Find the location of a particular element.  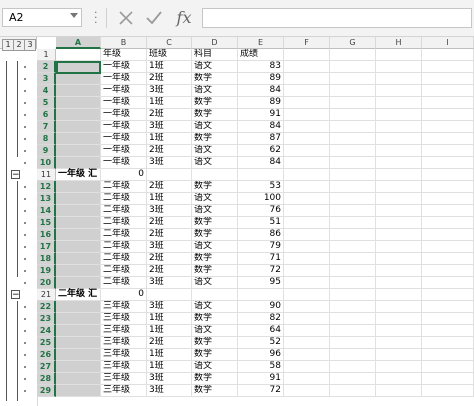

cell-g9 is located at coordinates (353, 151).